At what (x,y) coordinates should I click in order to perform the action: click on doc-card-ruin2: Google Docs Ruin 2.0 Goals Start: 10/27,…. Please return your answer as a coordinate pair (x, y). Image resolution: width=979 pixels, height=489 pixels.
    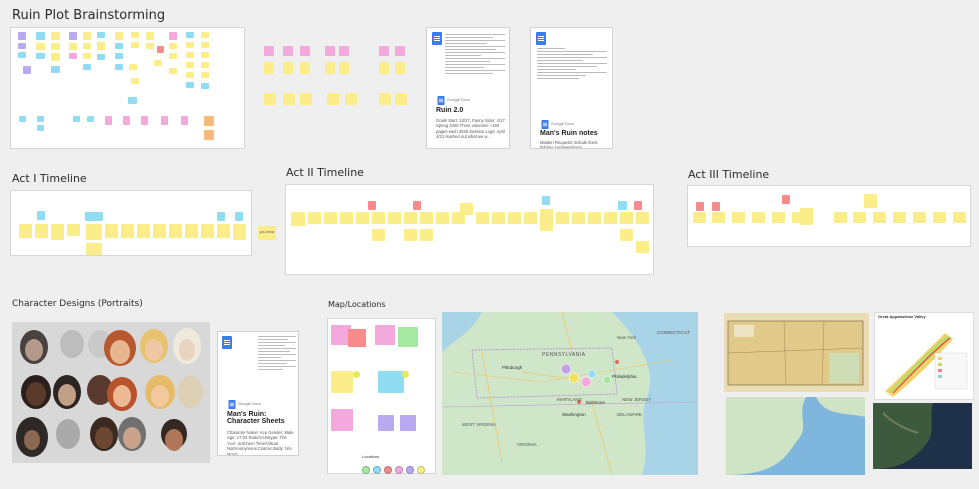
    Looking at the image, I should click on (468, 88).